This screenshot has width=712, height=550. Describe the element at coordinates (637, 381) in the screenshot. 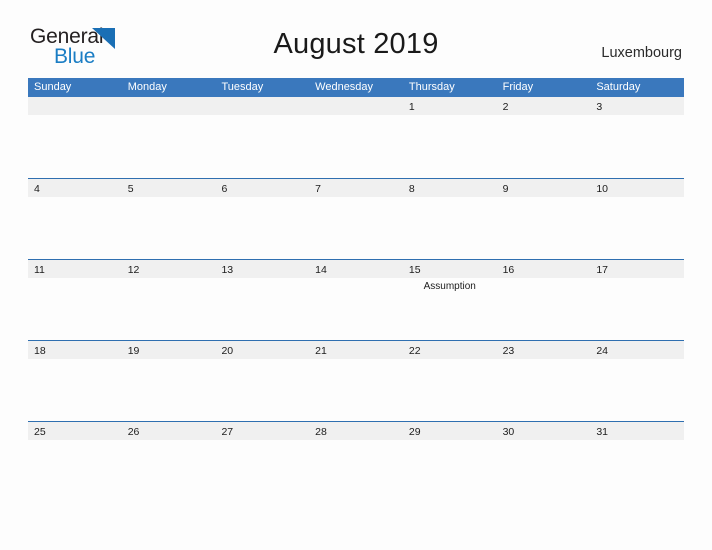

I see `calendar-day-cell: 24` at that location.